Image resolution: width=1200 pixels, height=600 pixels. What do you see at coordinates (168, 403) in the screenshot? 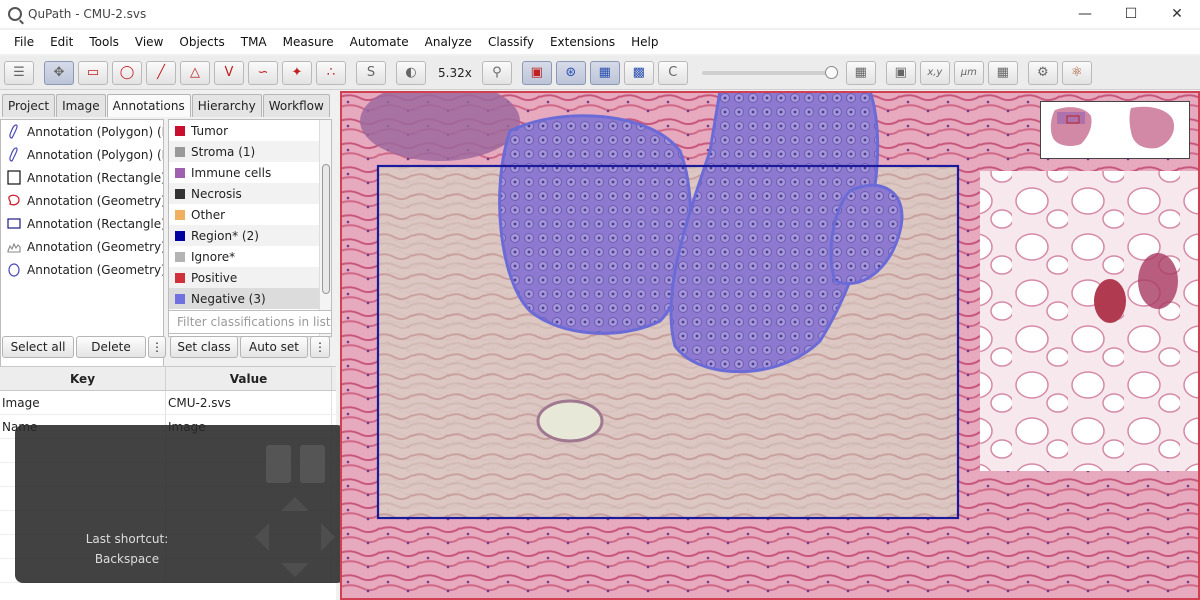
I see `table-row: Image CMU-2.svs` at bounding box center [168, 403].